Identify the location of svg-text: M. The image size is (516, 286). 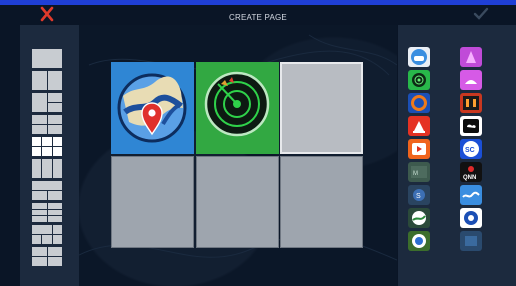
(415, 174).